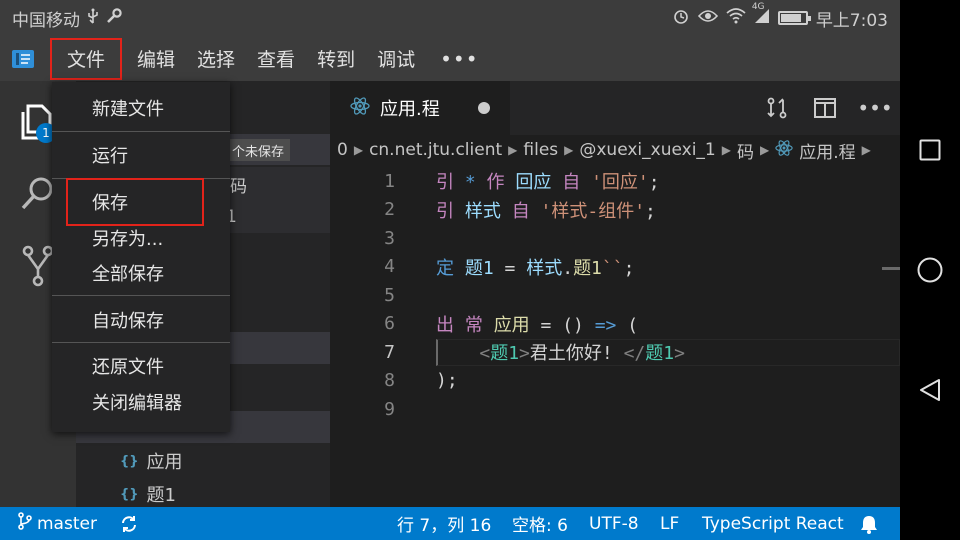  Describe the element at coordinates (874, 108) in the screenshot. I see `more-actions-icon: •••` at that location.